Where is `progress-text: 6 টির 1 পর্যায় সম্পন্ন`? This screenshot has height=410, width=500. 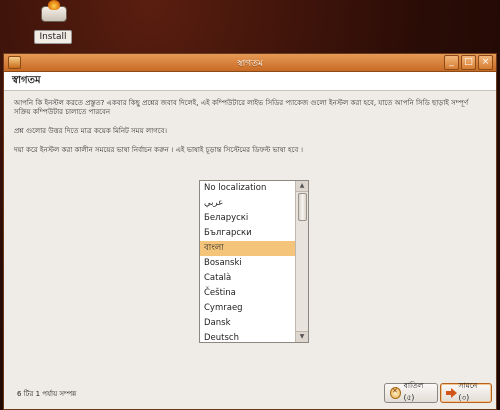 progress-text: 6 টির 1 পর্যায় সম্পন্ন is located at coordinates (47, 394).